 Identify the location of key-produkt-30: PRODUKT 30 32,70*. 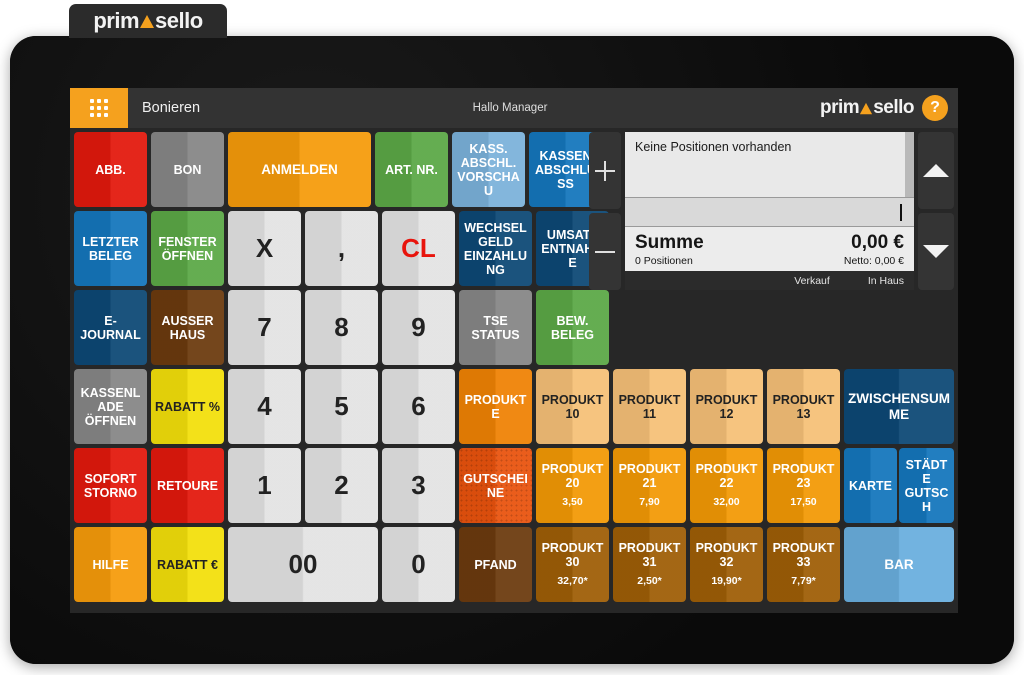
(572, 564).